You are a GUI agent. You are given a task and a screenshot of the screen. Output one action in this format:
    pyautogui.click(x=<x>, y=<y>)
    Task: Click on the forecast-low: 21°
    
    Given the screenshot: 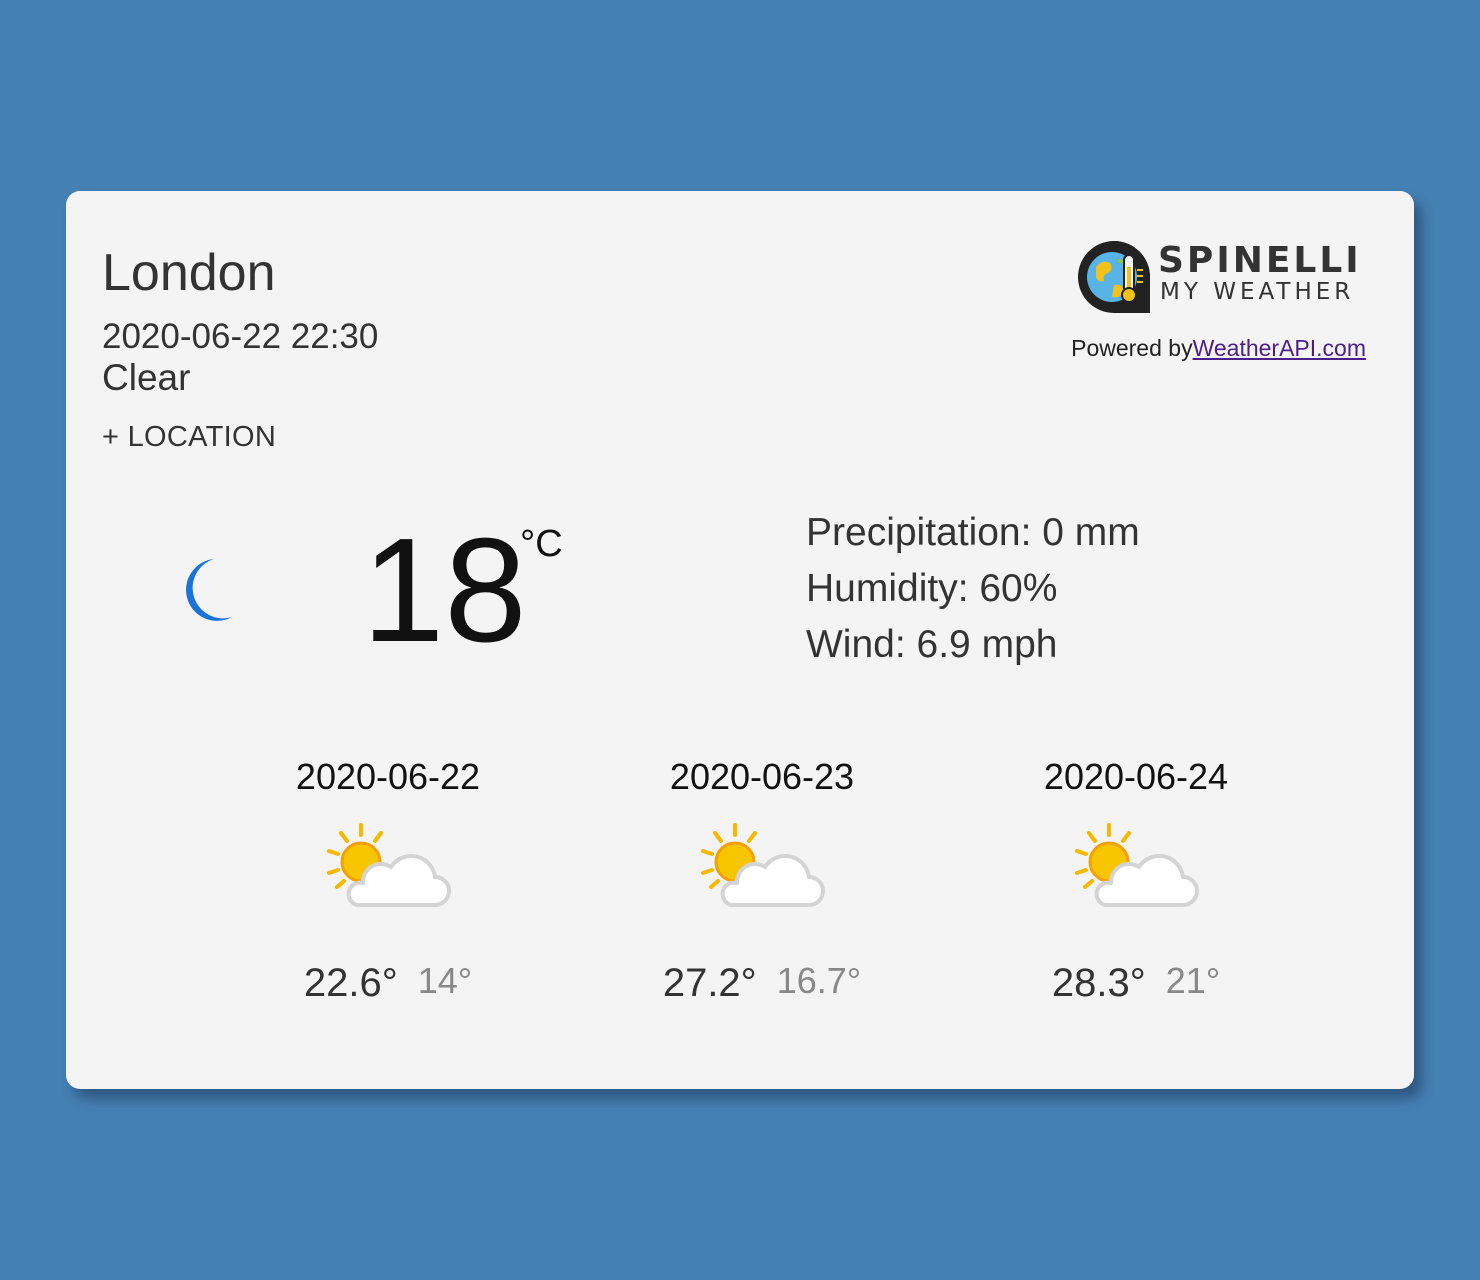 What is the action you would take?
    pyautogui.click(x=1193, y=980)
    